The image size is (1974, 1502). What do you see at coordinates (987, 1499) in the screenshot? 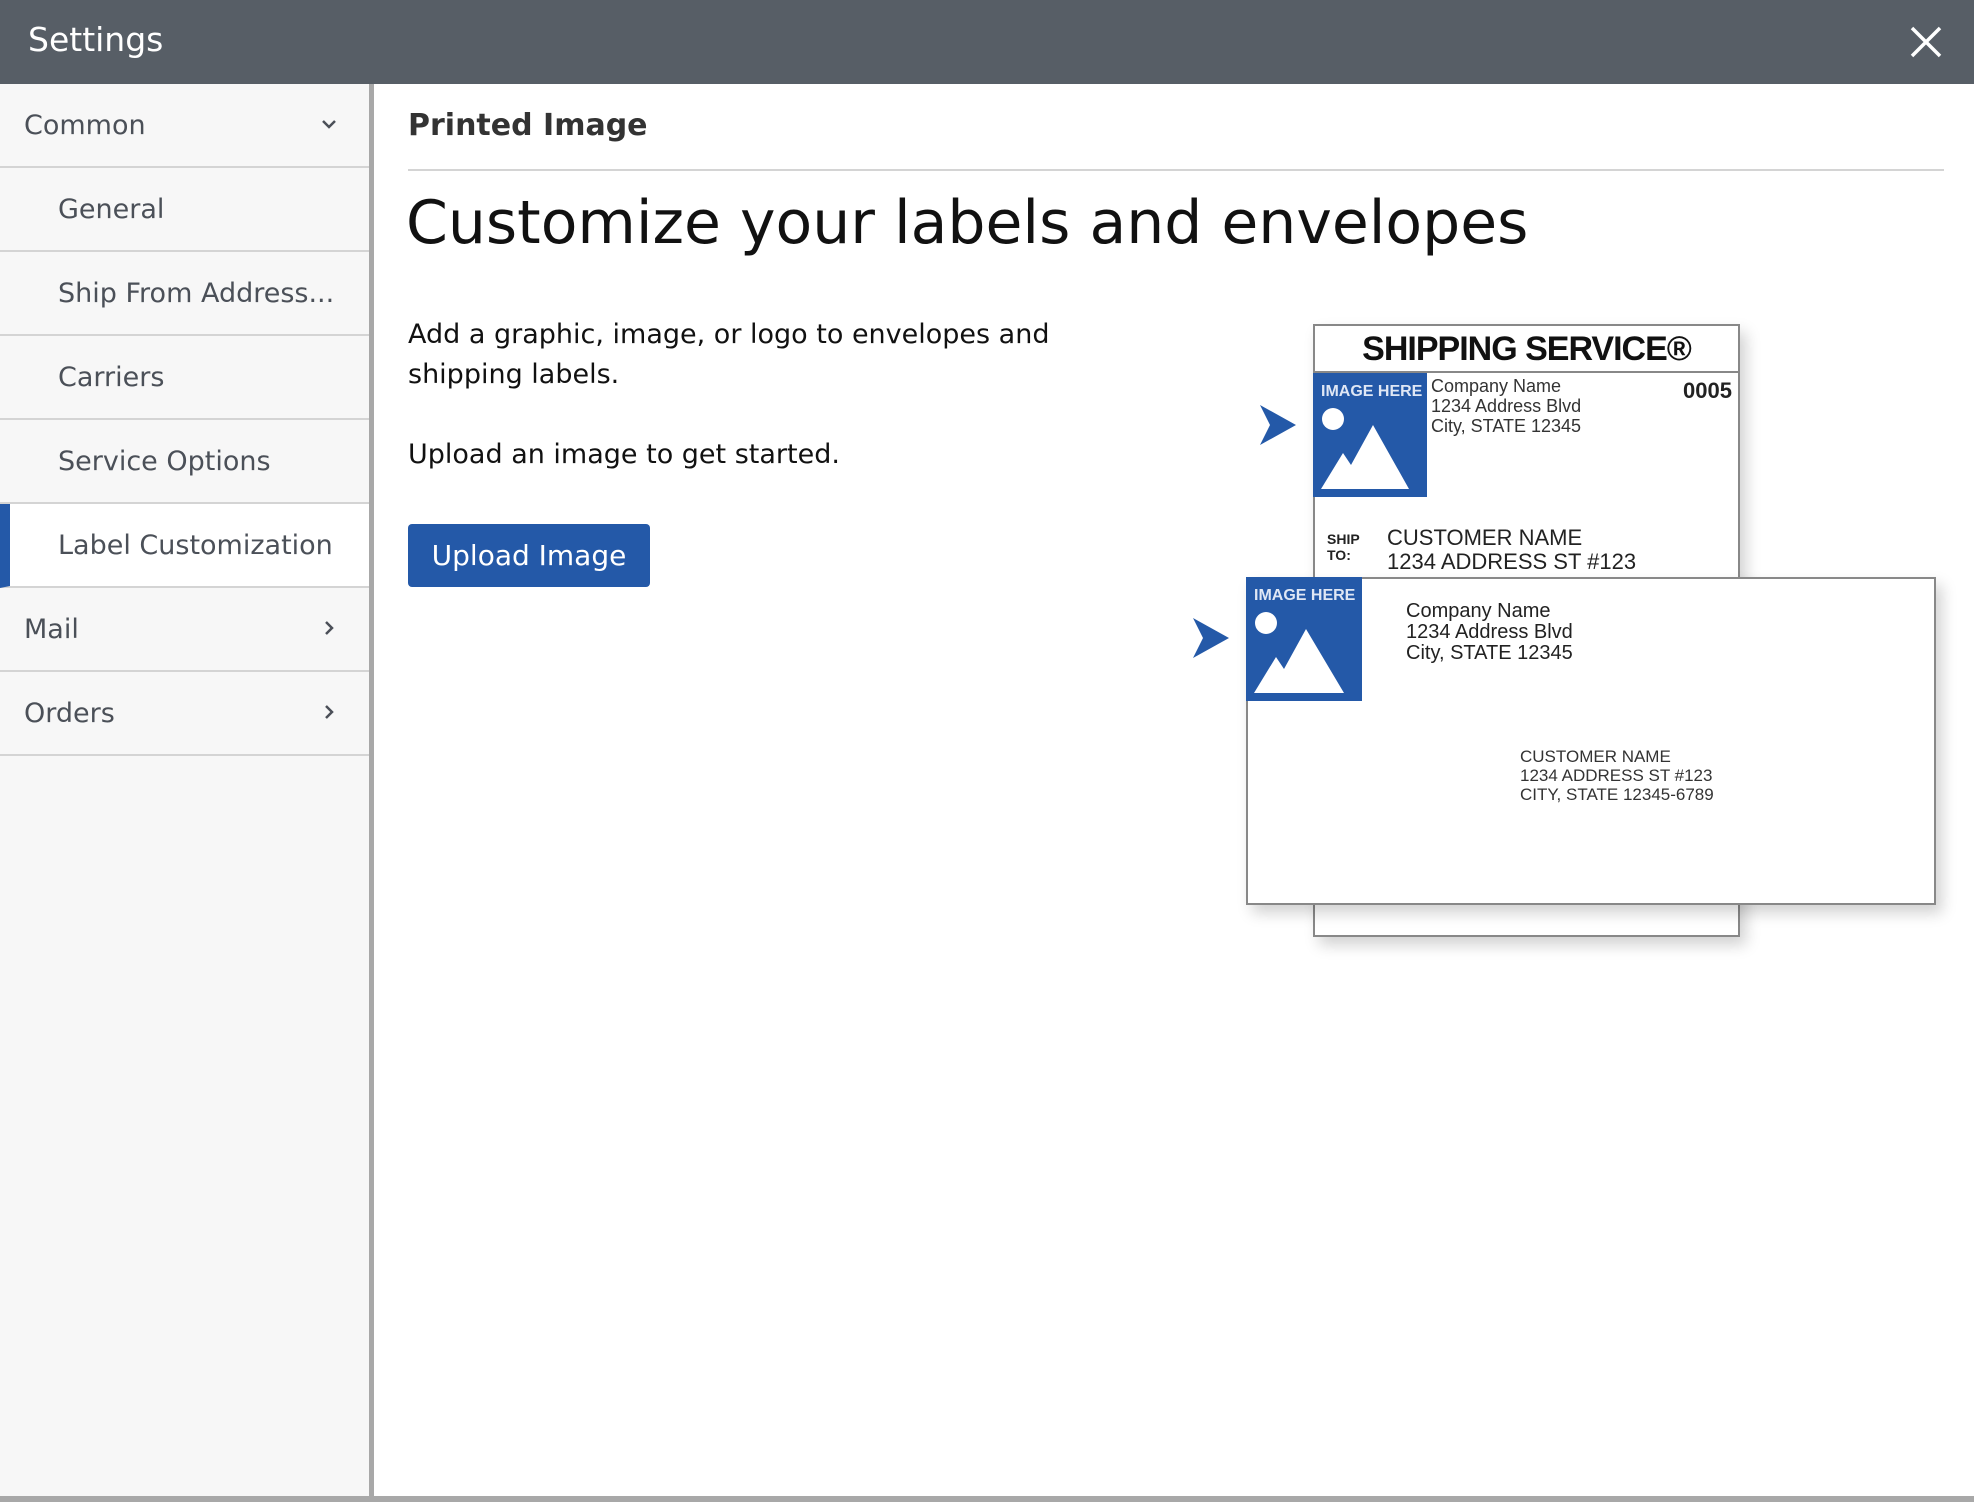
I see `bottom-border` at bounding box center [987, 1499].